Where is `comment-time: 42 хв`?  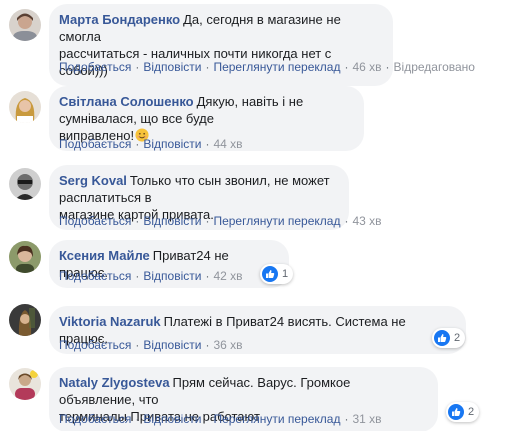 comment-time: 42 хв is located at coordinates (227, 276).